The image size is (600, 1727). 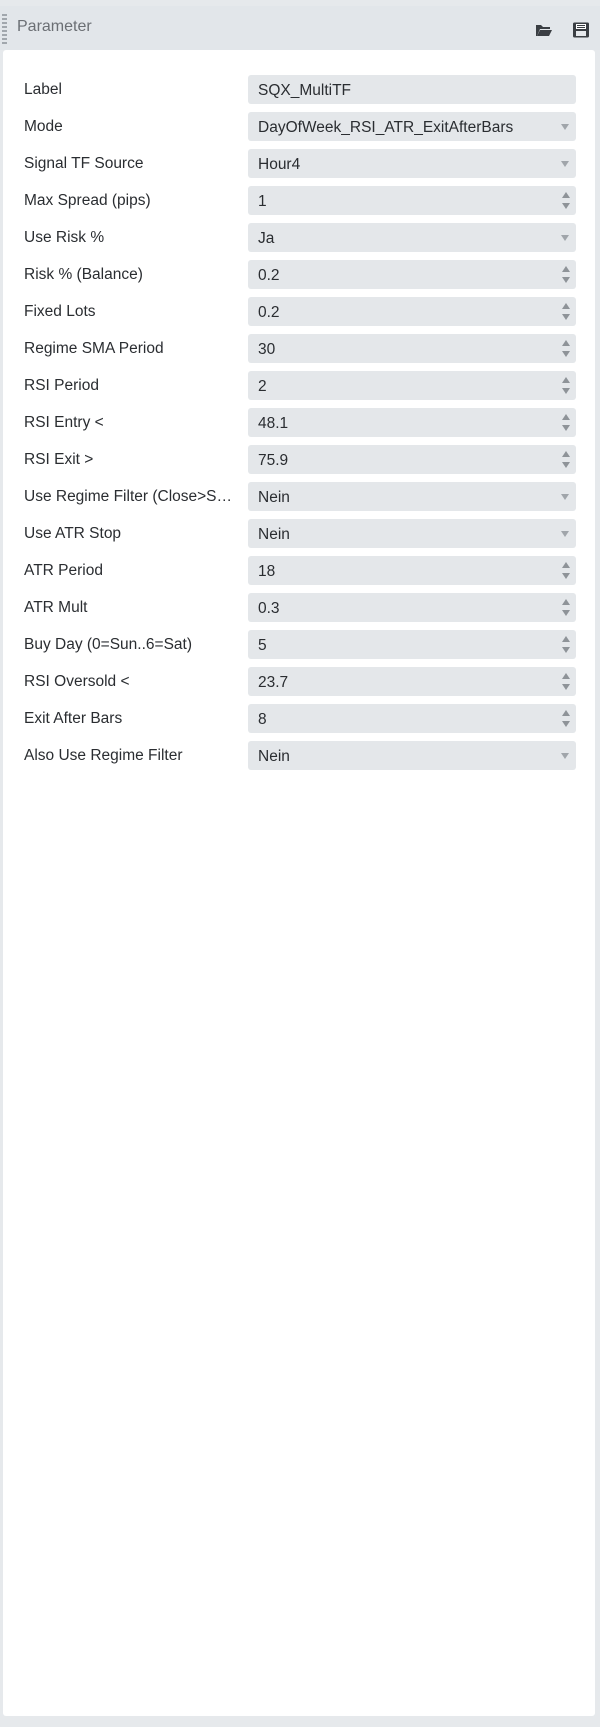 I want to click on param-label: Buy Day (0=Sun..6=Sat), so click(x=108, y=644).